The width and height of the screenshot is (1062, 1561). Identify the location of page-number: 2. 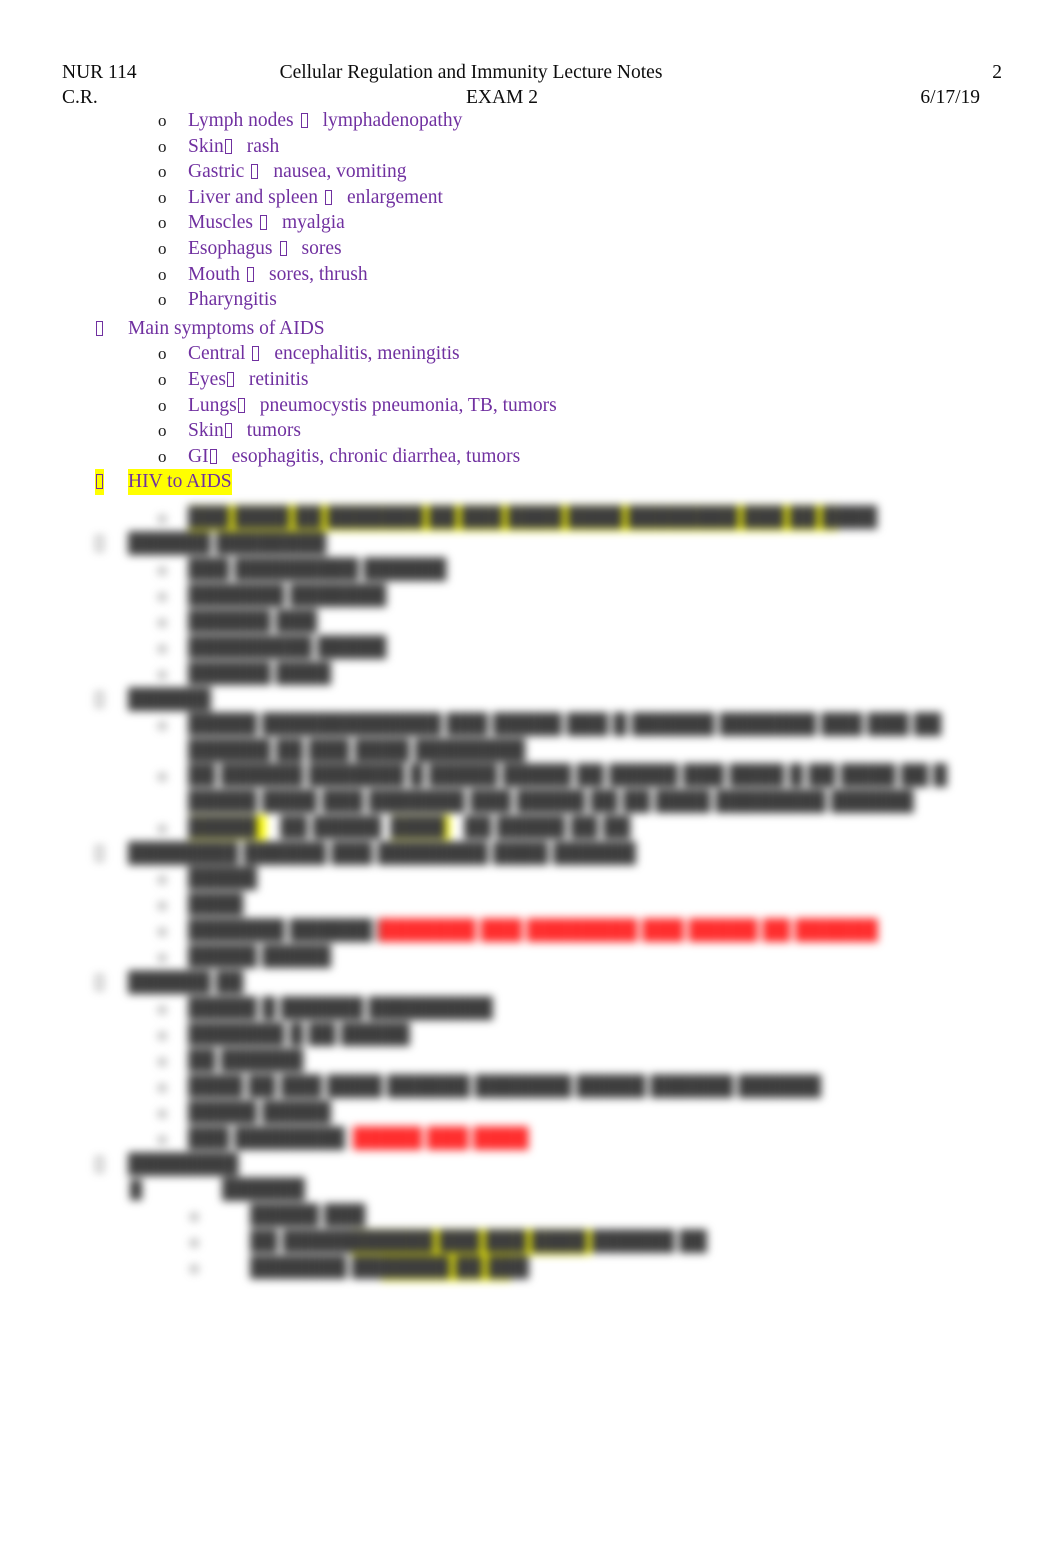
(997, 72).